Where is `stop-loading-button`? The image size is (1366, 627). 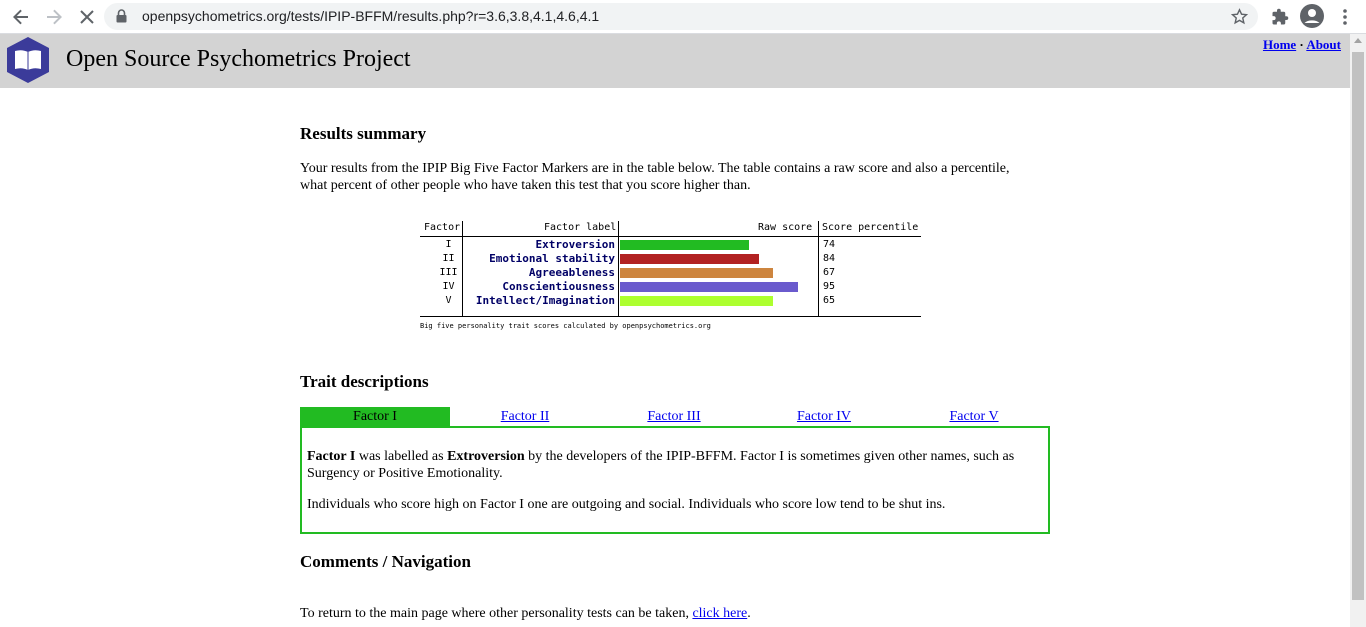
stop-loading-button is located at coordinates (87, 17).